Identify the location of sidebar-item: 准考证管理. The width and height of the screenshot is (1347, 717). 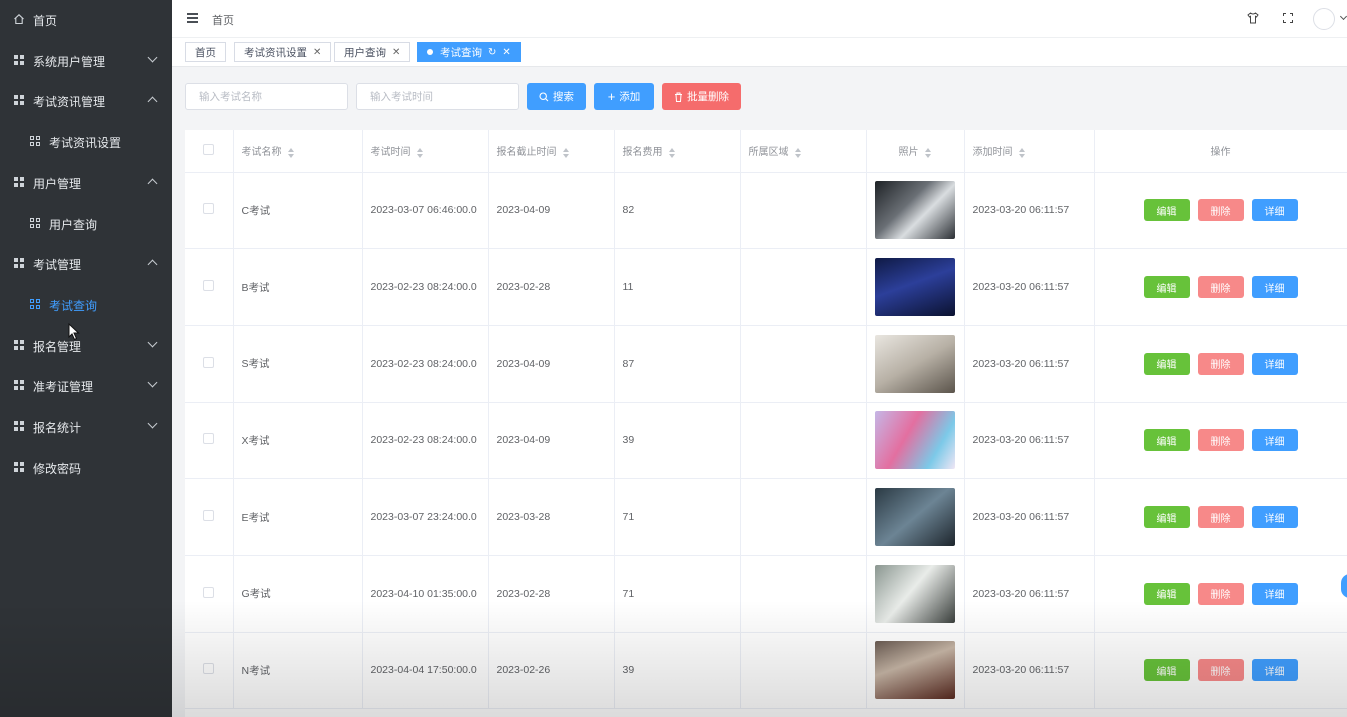
(86, 386).